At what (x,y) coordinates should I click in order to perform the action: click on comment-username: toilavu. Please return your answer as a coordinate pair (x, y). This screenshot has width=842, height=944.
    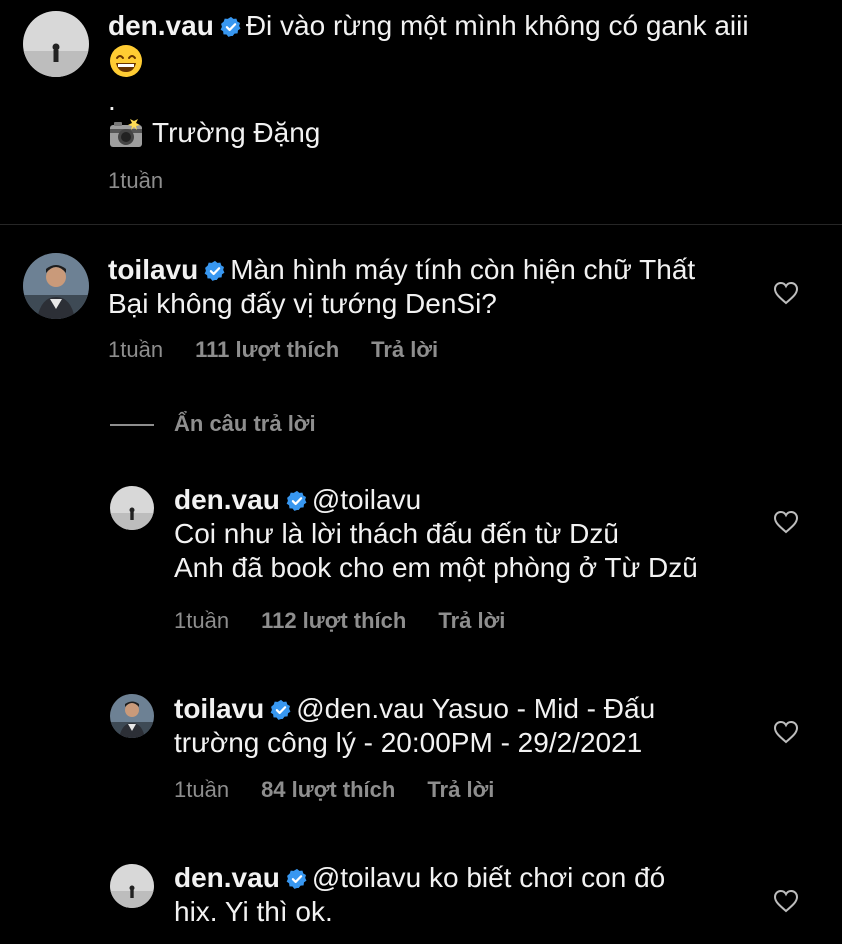
    Looking at the image, I should click on (153, 269).